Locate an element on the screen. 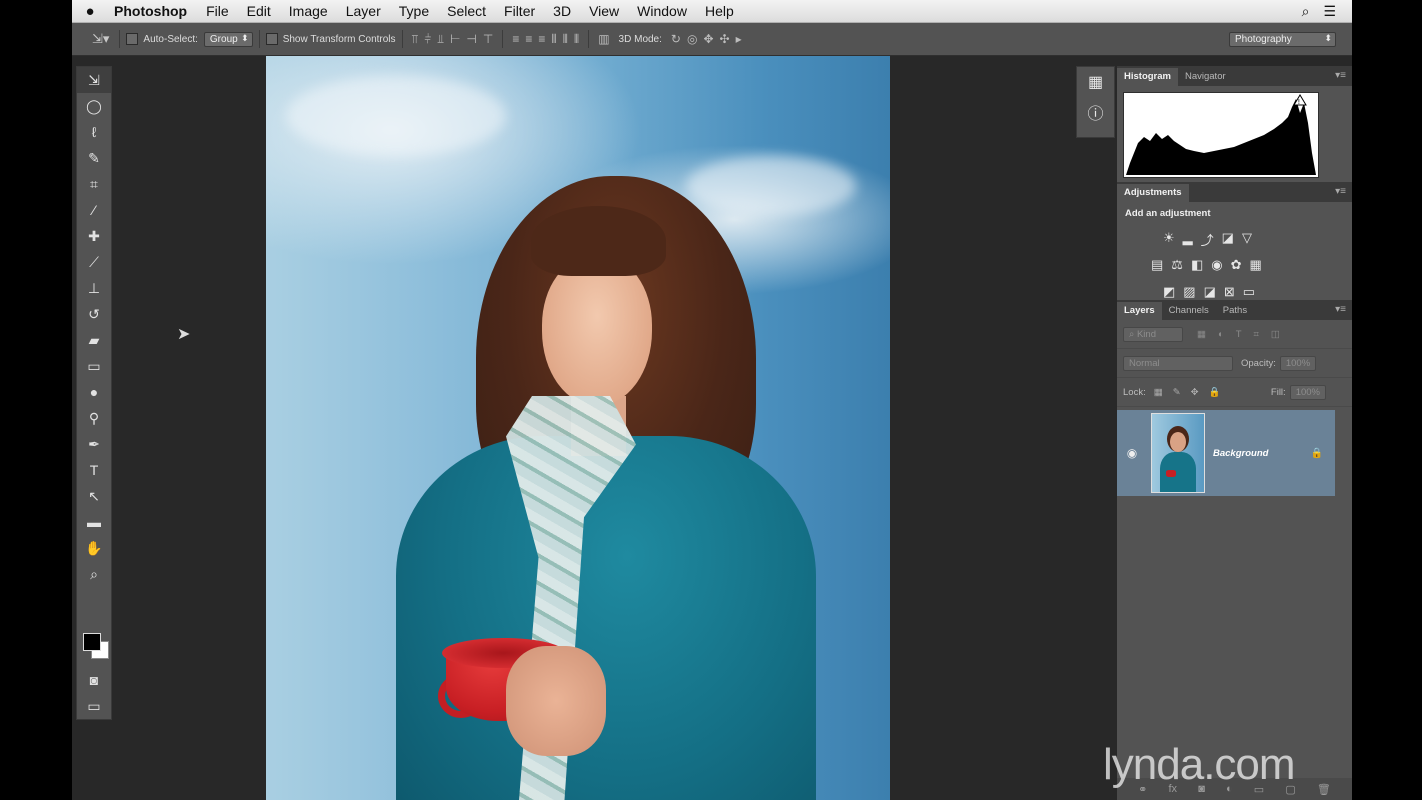 Image resolution: width=1422 pixels, height=800 pixels. exposure-icon: ◪ is located at coordinates (1228, 239).